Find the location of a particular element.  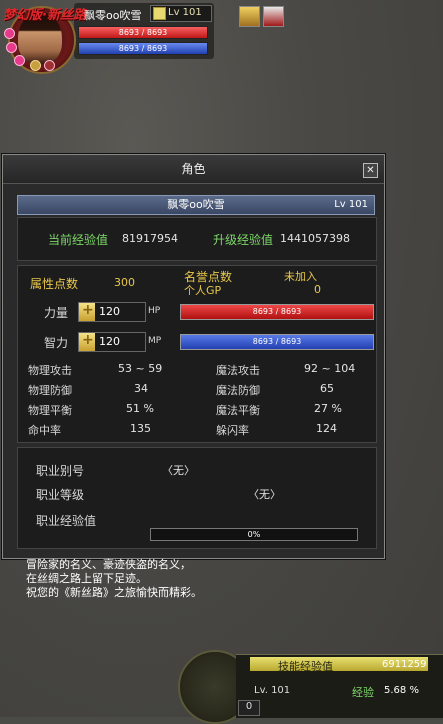

next-exp-value: 1441057398 is located at coordinates (315, 238).